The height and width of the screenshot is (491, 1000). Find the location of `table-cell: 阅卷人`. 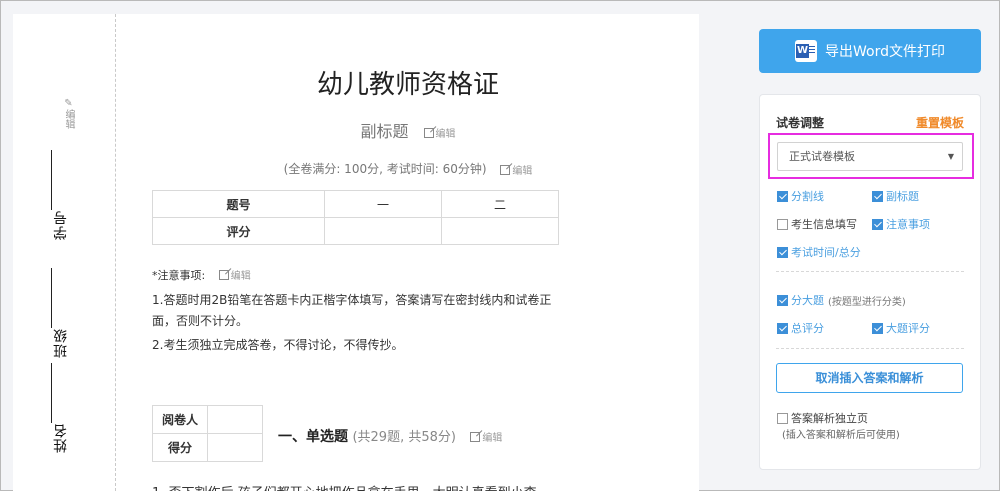

table-cell: 阅卷人 is located at coordinates (180, 419).